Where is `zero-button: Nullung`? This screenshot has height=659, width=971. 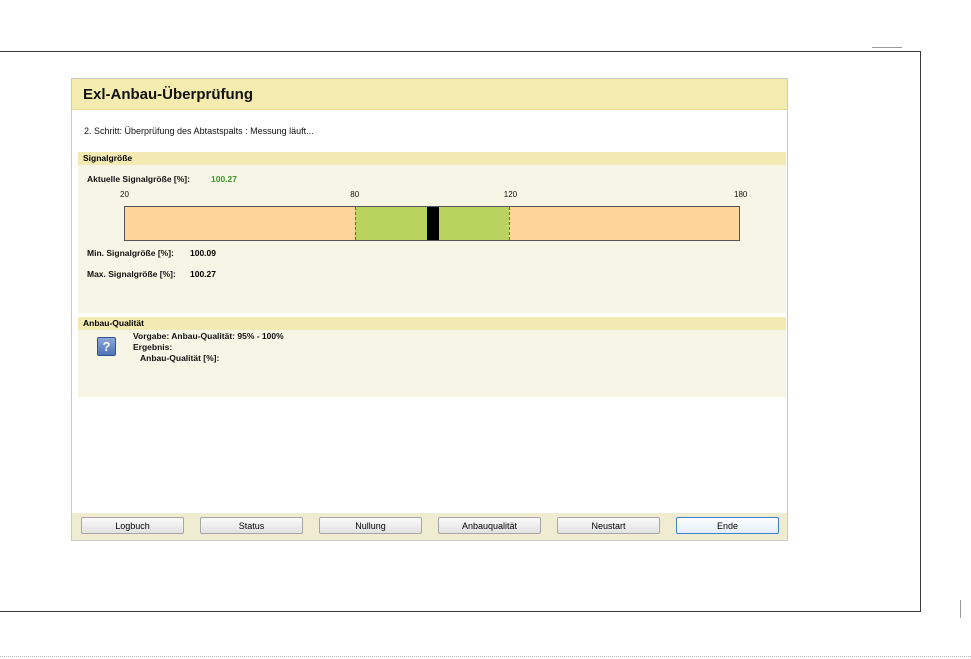
zero-button: Nullung is located at coordinates (370, 525).